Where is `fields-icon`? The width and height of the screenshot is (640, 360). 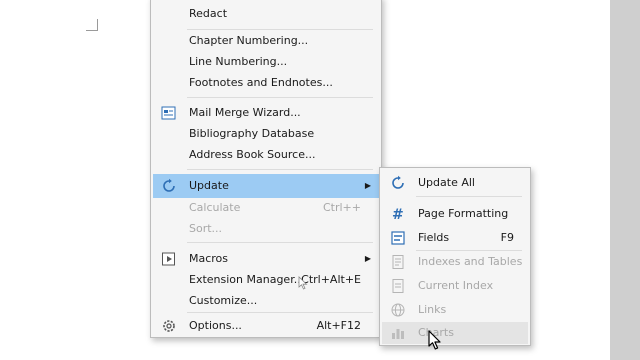
fields-icon is located at coordinates (398, 238).